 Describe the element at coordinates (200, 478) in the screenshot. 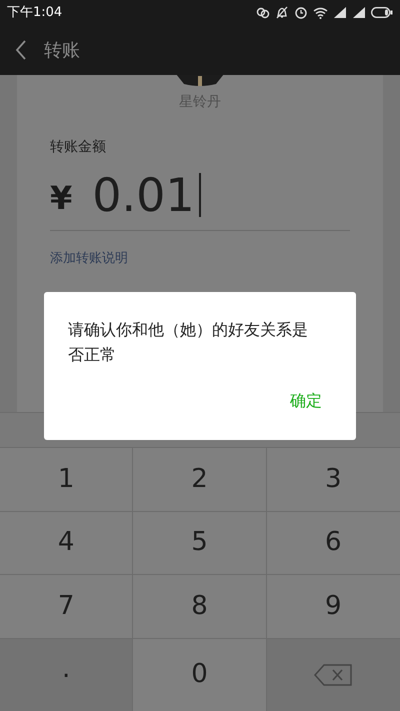

I see `digit-key: 2` at that location.